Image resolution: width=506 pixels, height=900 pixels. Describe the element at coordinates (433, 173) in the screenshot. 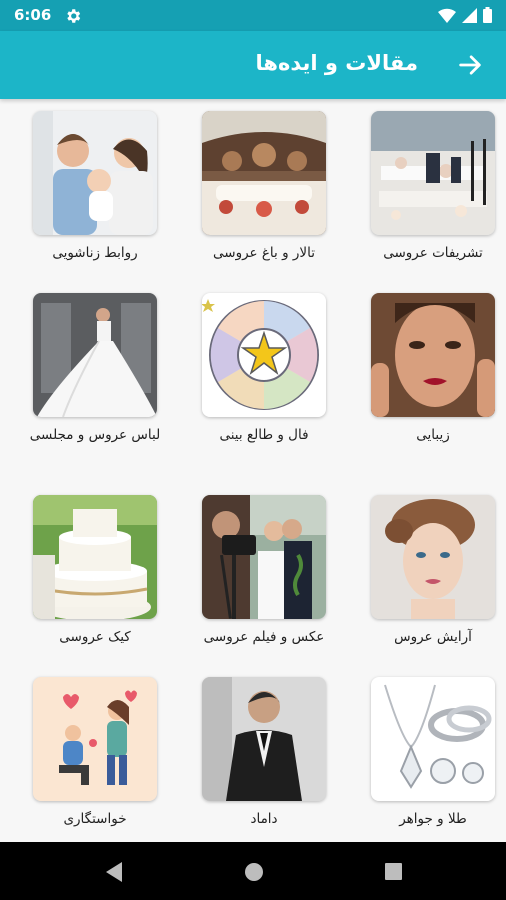

I see `wedding-reception-photo` at that location.